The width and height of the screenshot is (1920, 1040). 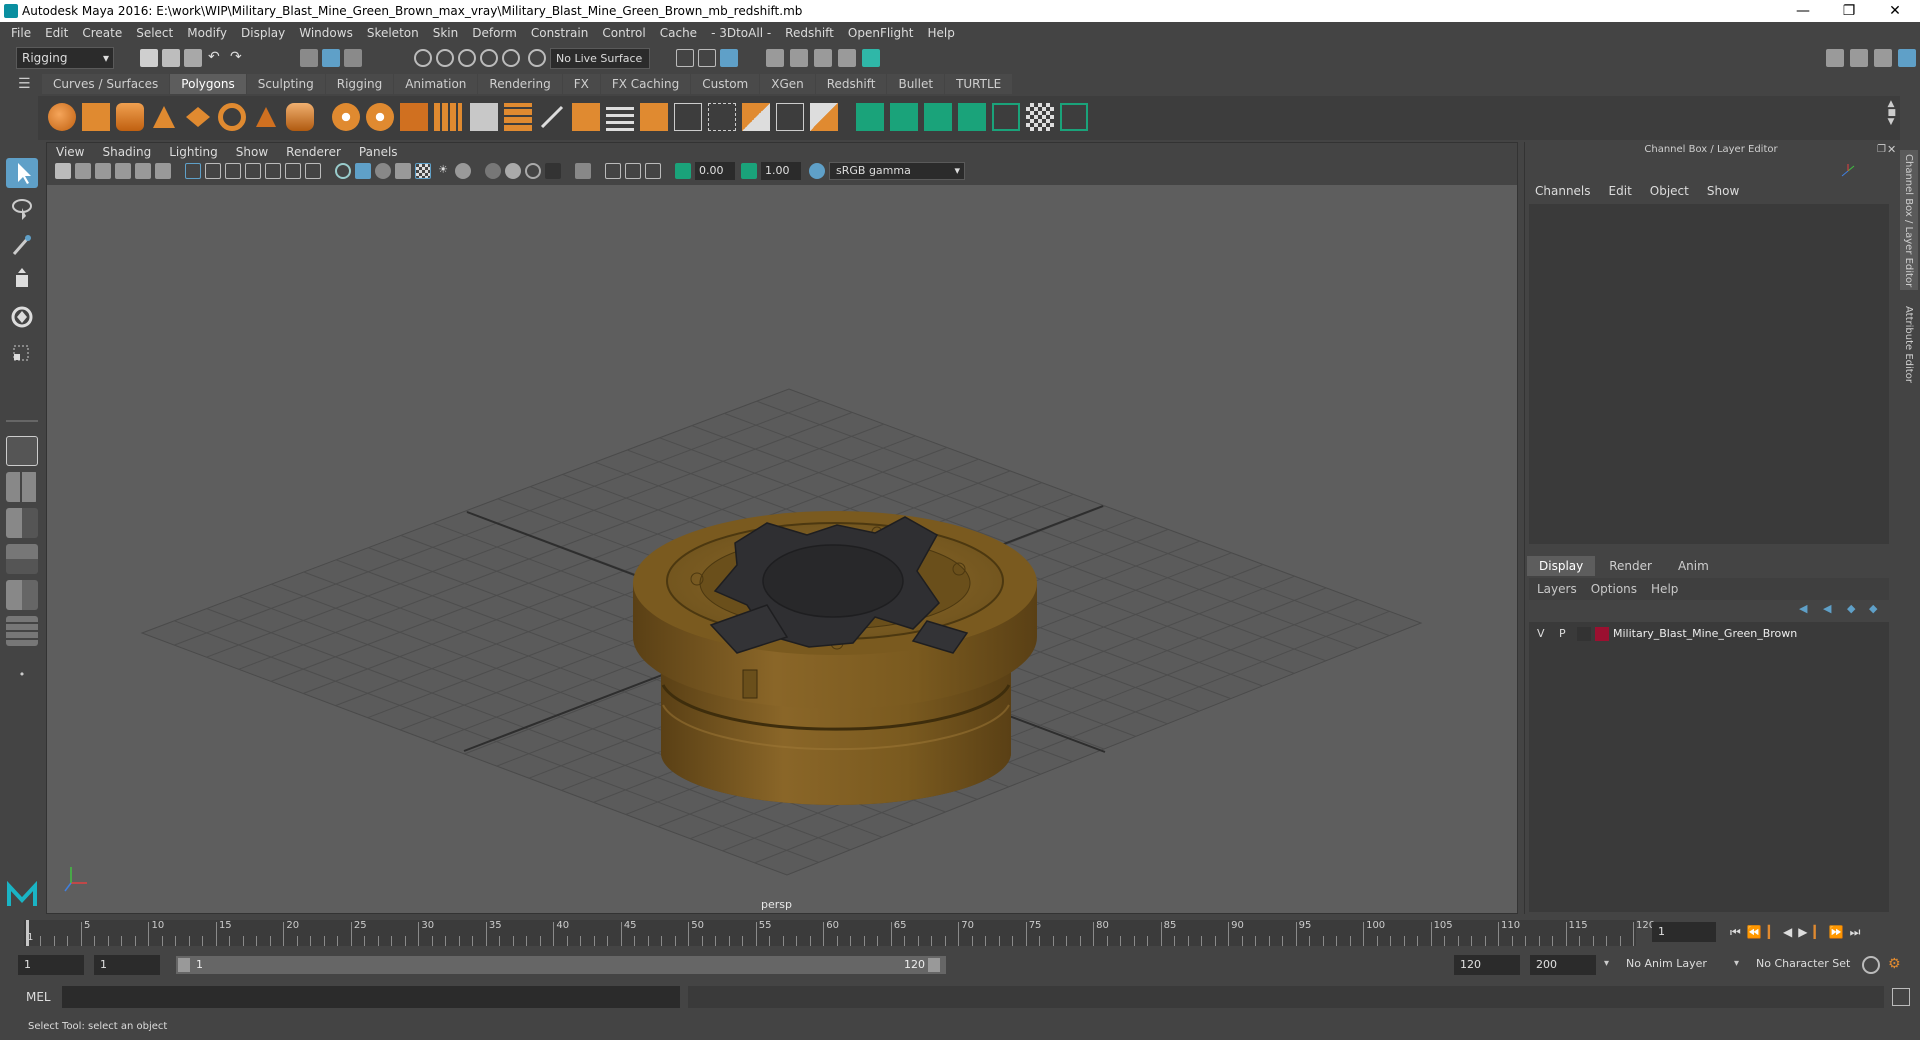 I want to click on new-scene-icon, so click(x=149, y=58).